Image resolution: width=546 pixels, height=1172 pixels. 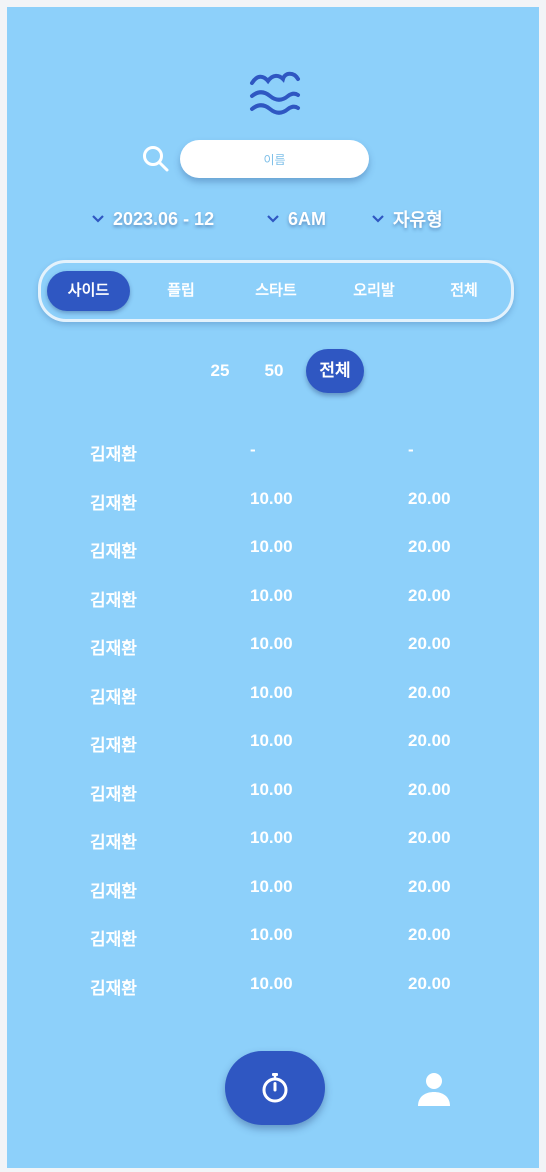 What do you see at coordinates (464, 291) in the screenshot?
I see `tab-all-strokes: 전체` at bounding box center [464, 291].